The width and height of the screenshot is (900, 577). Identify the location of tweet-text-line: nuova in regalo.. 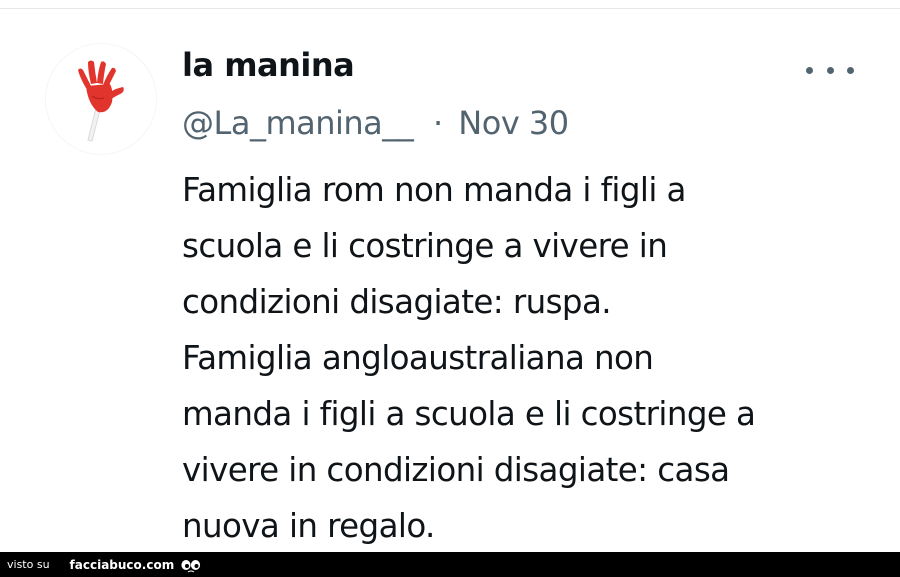
(308, 526).